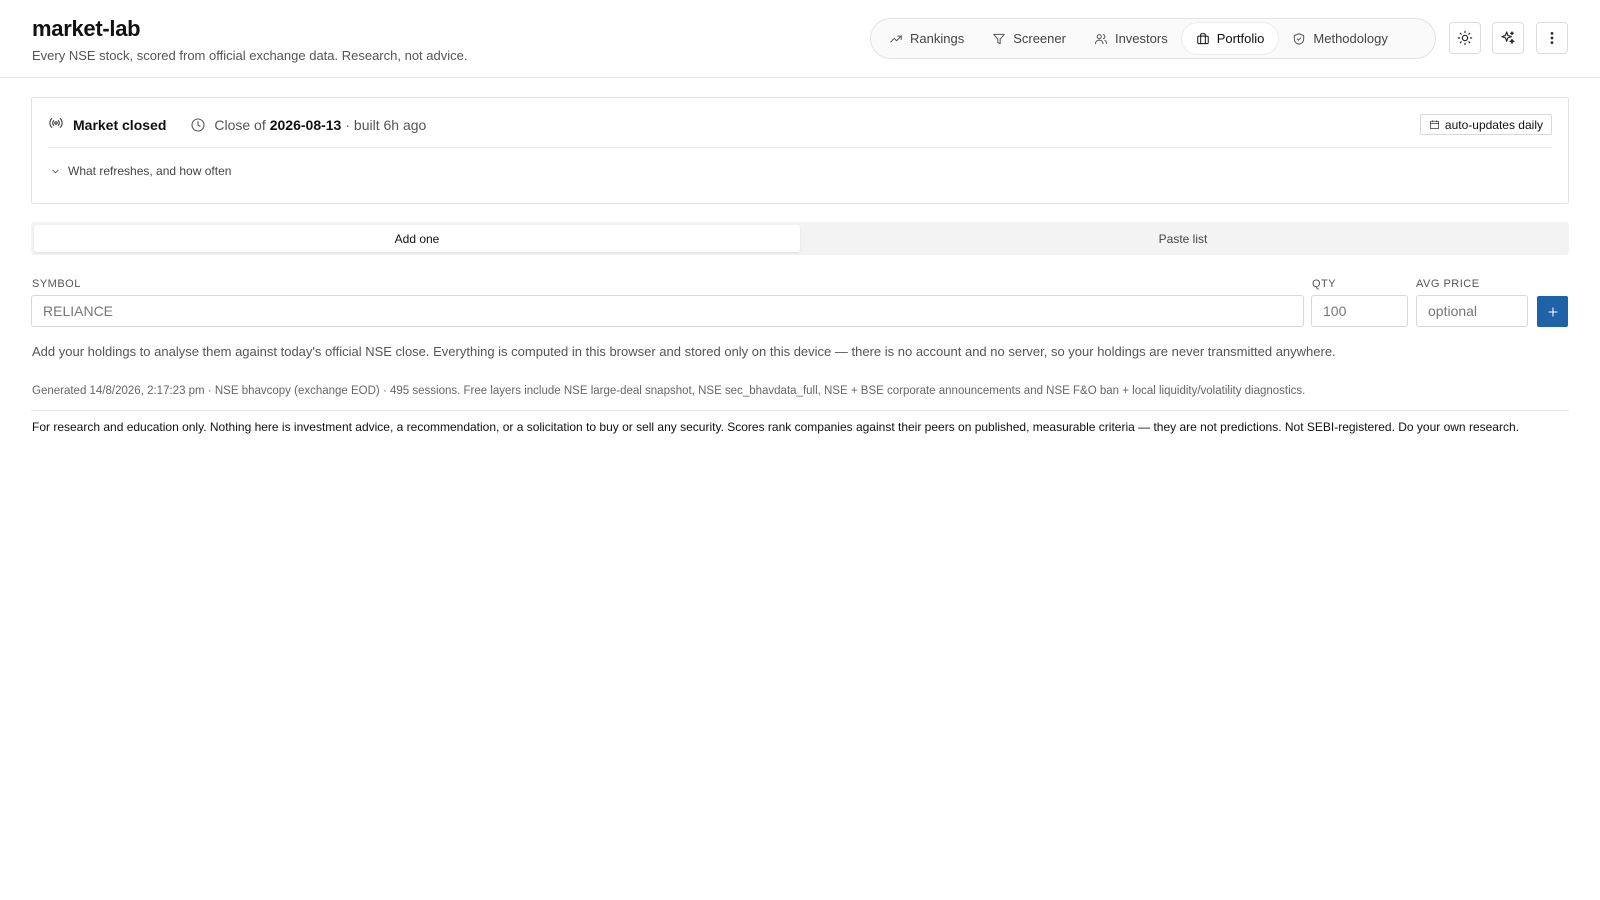 This screenshot has width=1600, height=900. What do you see at coordinates (1472, 311) in the screenshot?
I see `avg-price-input` at bounding box center [1472, 311].